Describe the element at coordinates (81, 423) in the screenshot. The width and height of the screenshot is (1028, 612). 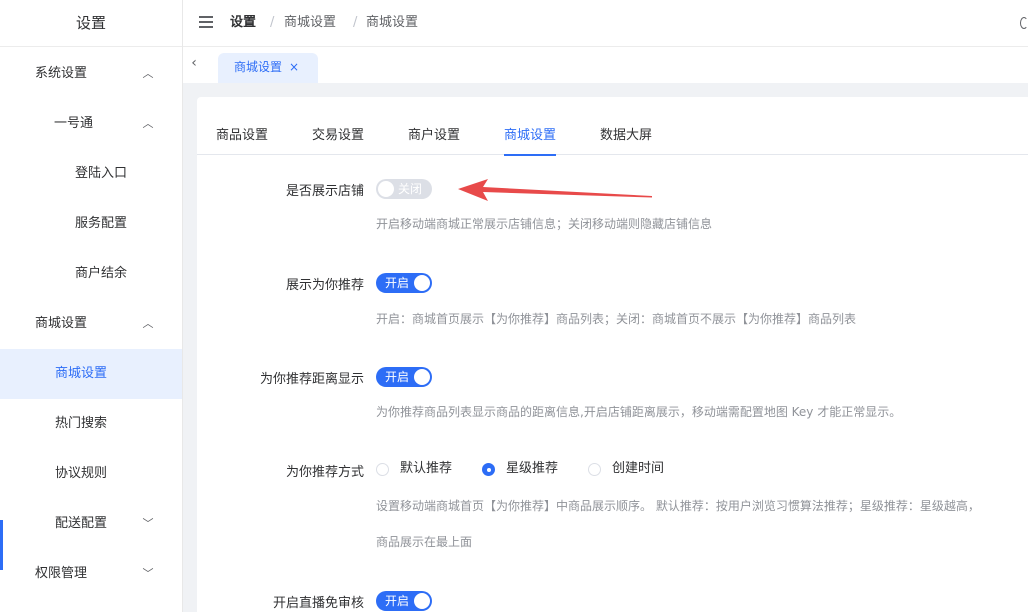
I see `sidebar-item-label: 热门搜索` at that location.